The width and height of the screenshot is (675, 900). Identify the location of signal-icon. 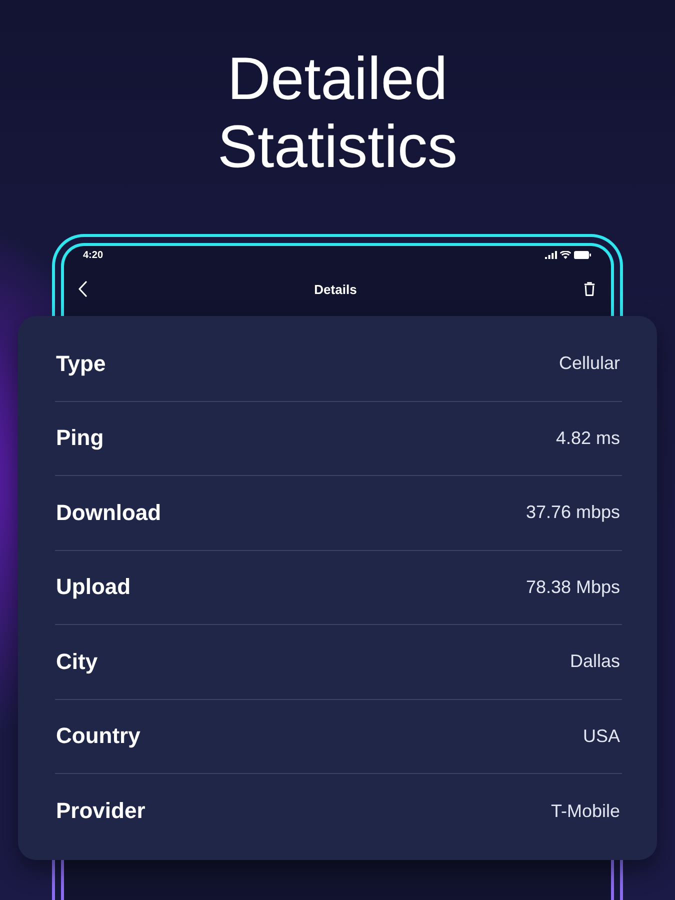
(551, 255).